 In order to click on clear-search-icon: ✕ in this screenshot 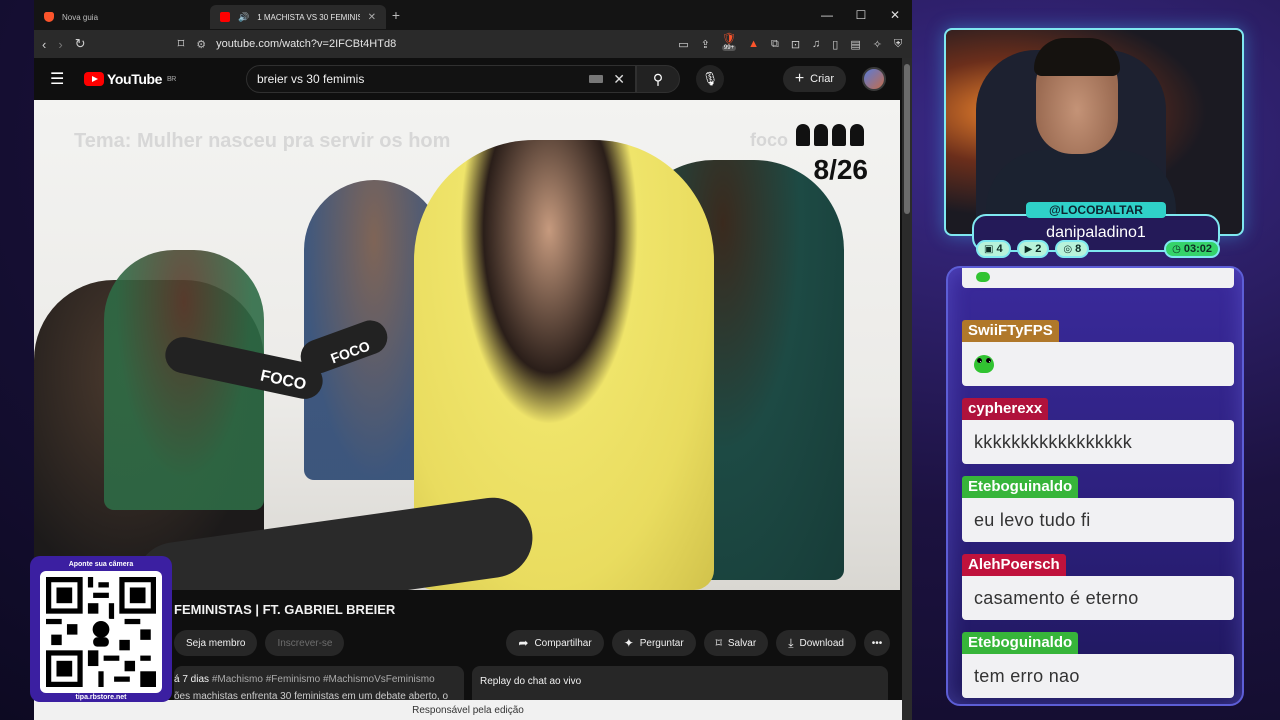, I will do `click(619, 79)`.